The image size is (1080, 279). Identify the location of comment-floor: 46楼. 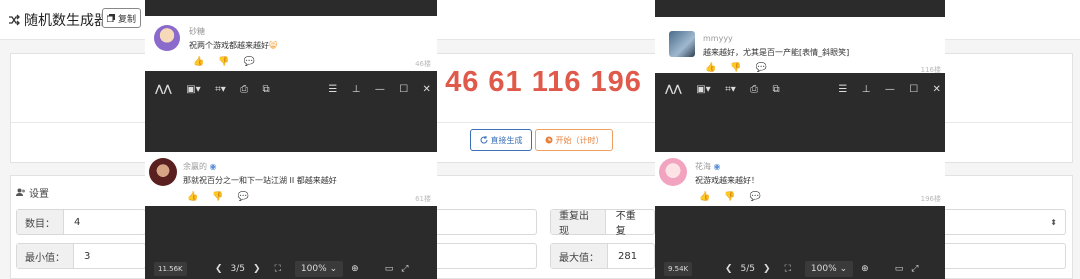
(423, 64).